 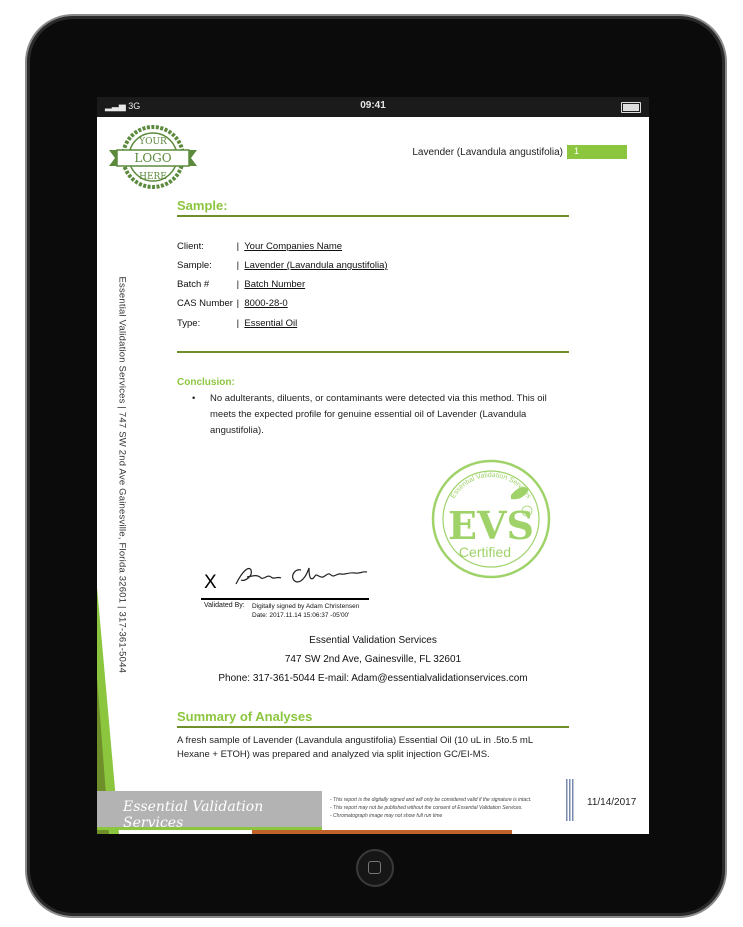 I want to click on signature-x-mark: X, so click(x=210, y=582).